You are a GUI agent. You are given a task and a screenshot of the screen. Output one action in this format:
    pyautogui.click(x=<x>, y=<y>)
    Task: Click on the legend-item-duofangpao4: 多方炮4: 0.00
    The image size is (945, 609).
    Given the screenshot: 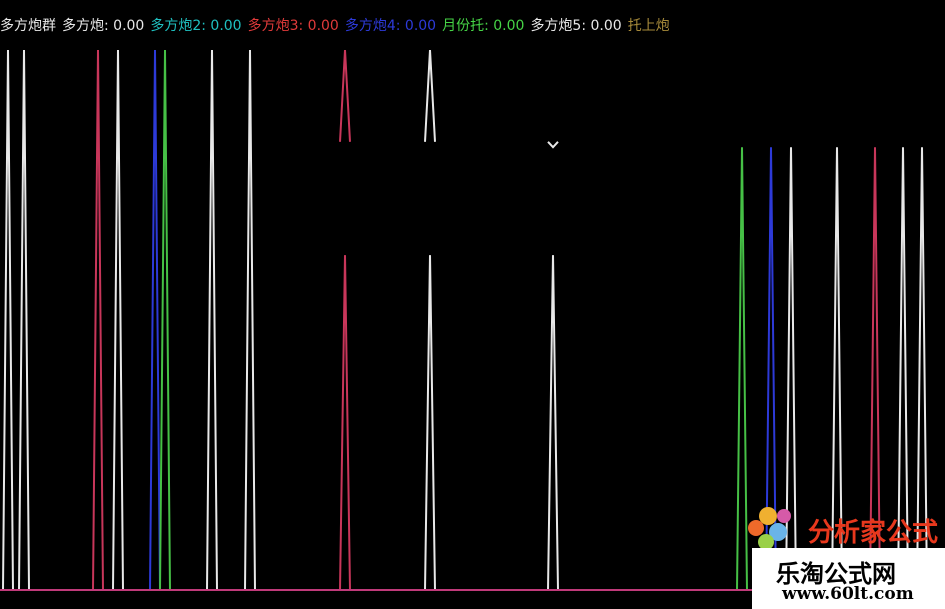 What is the action you would take?
    pyautogui.click(x=390, y=26)
    